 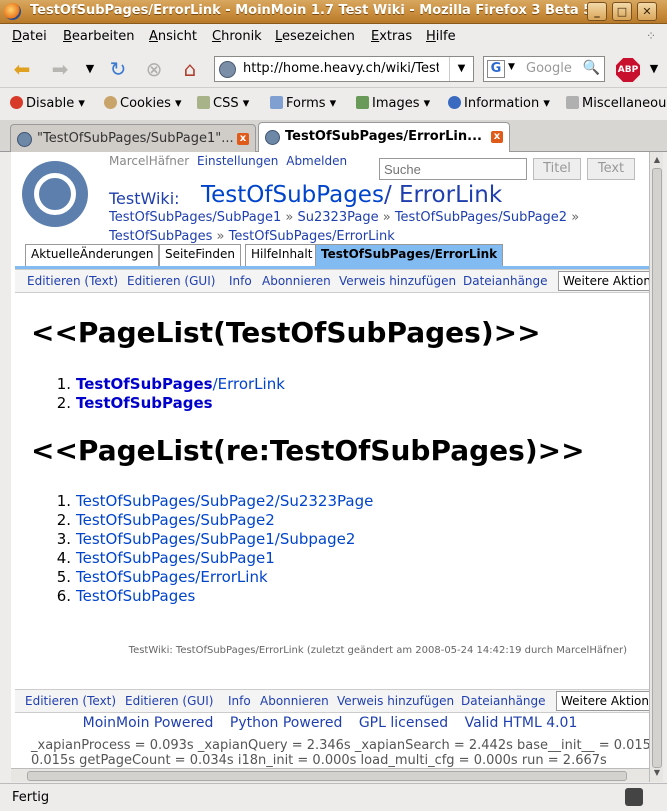 I want to click on trail-item: TestOfSubPages/SubPage2, so click(x=481, y=217).